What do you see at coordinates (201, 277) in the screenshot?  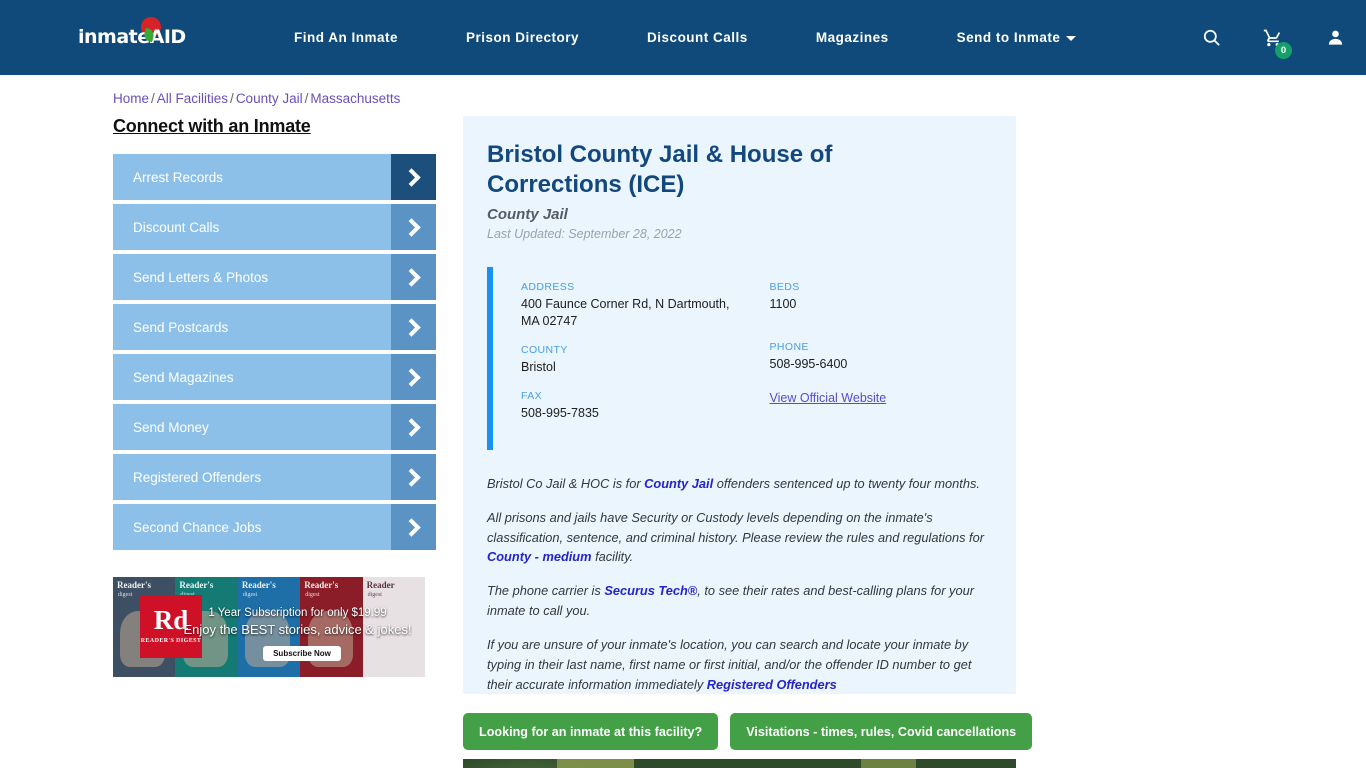 I see `sidebar-item-label: Send Letters & Photos` at bounding box center [201, 277].